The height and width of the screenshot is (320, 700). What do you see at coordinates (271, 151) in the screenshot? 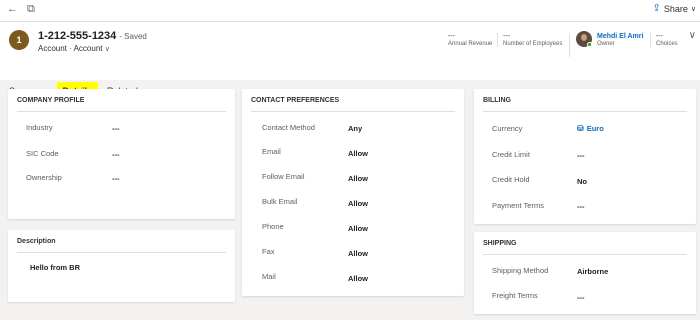
I see `field-label-email: Email` at bounding box center [271, 151].